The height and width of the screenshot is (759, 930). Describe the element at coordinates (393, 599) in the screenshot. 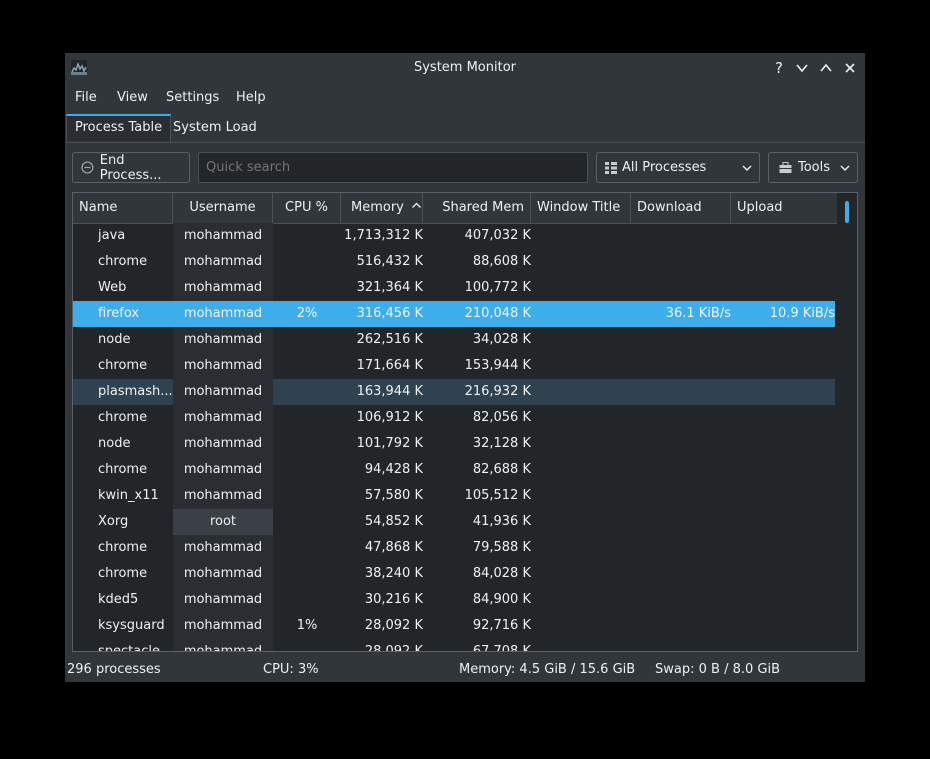

I see `cell-mem: 30,216 K` at that location.